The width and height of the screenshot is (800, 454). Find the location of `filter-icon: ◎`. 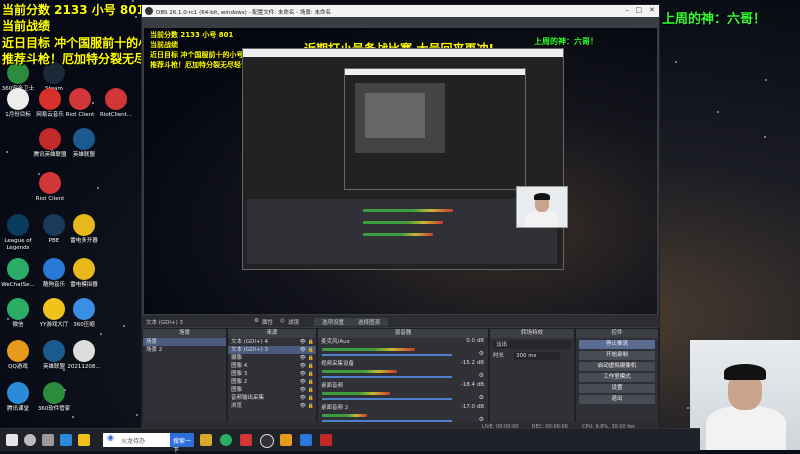

filter-icon: ◎ is located at coordinates (282, 321).